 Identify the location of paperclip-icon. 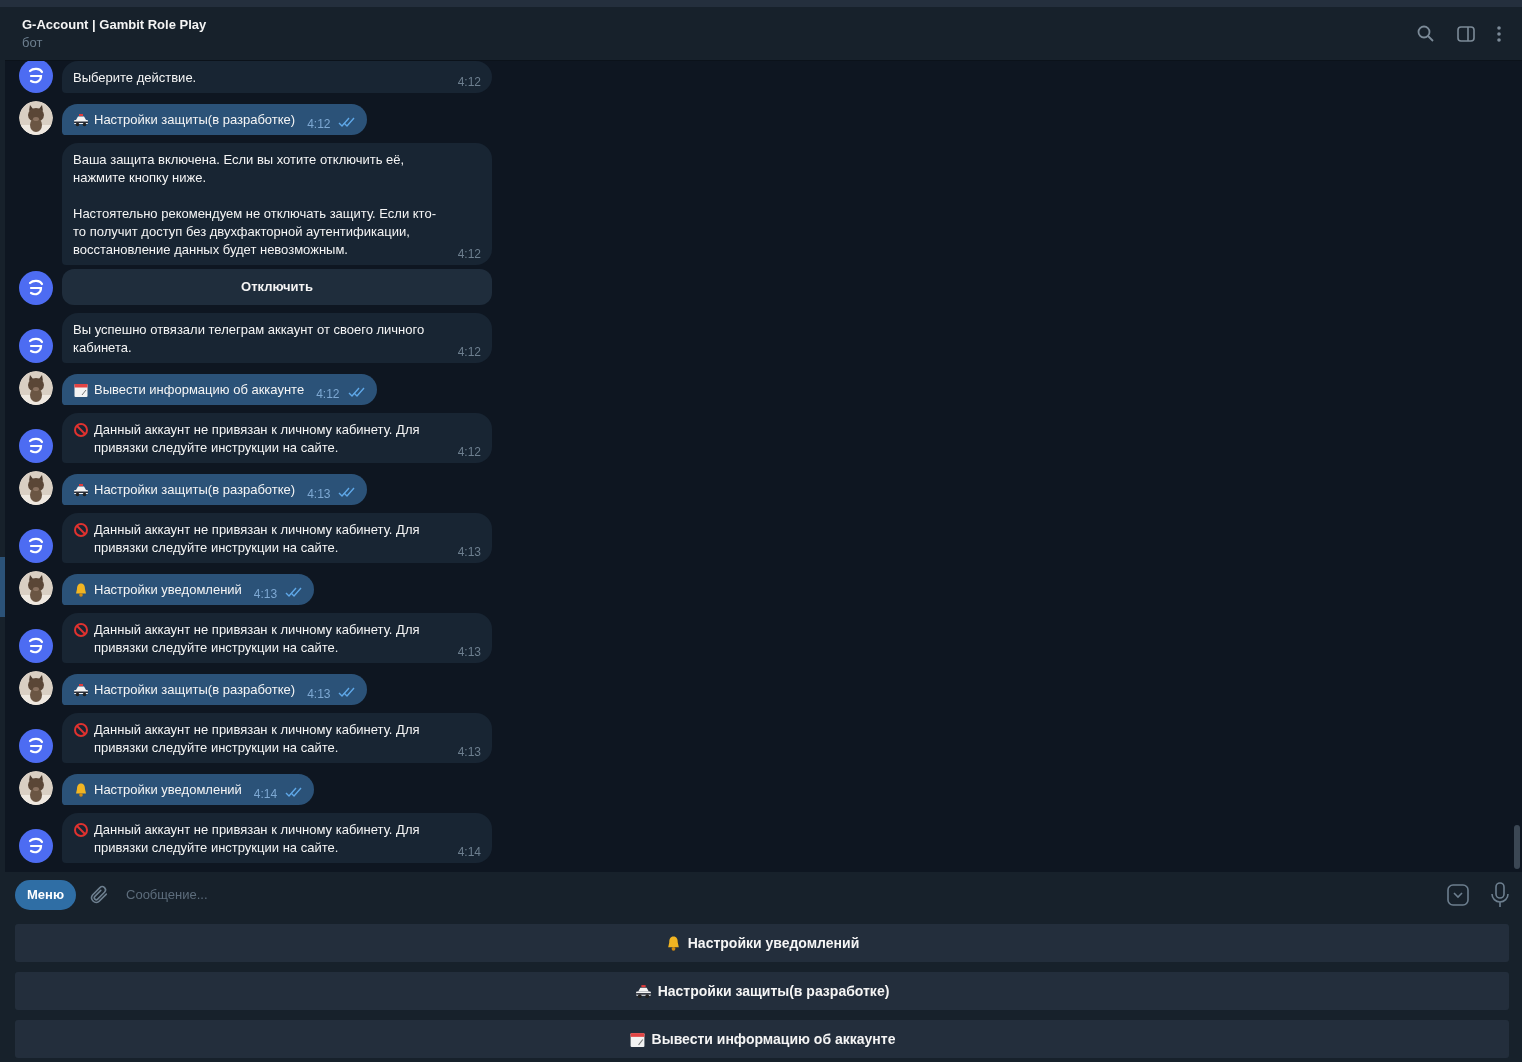
(99, 895).